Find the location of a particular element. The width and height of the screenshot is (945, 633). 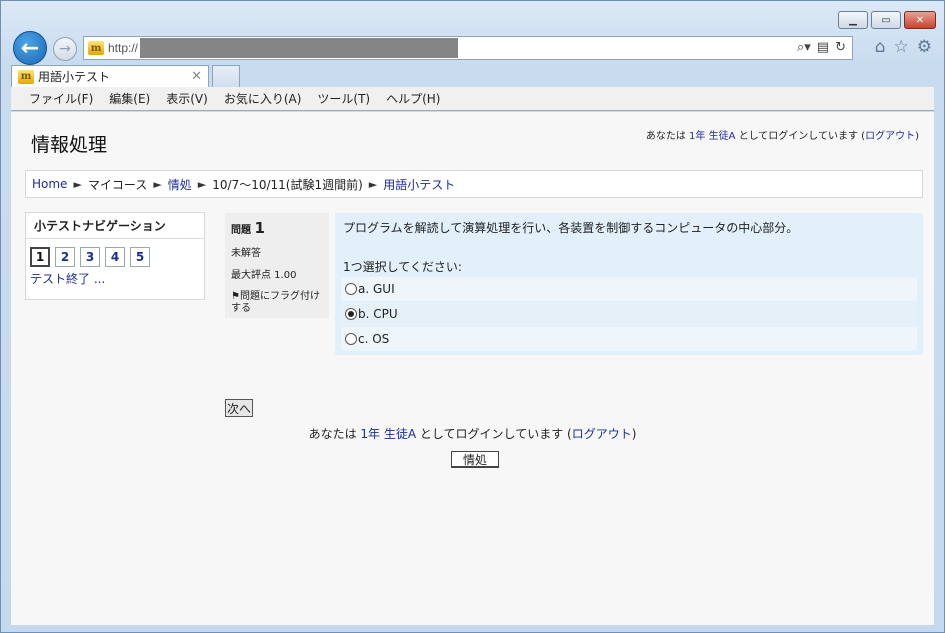

close-button: ✕ is located at coordinates (920, 20).